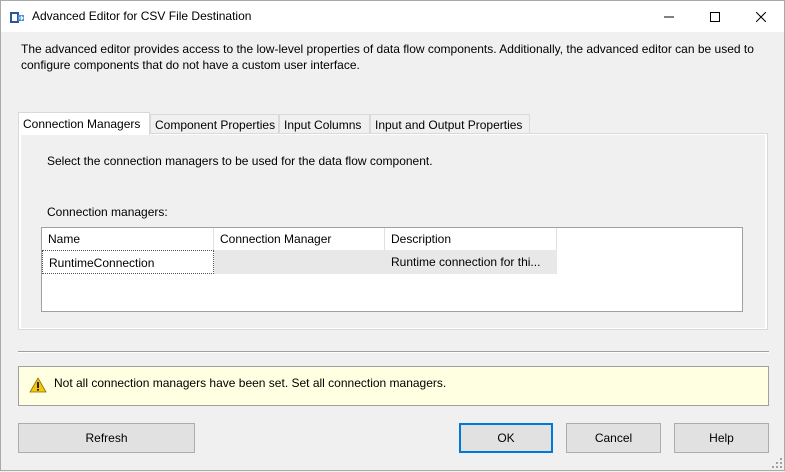  I want to click on ok-button: OK, so click(506, 438).